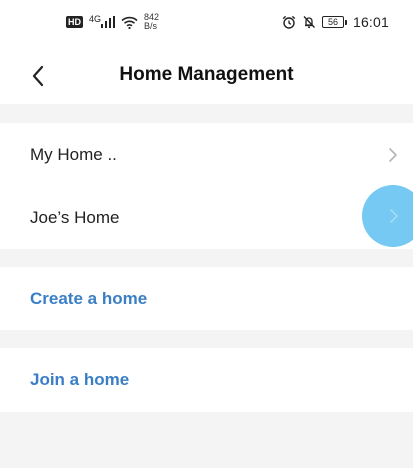 The image size is (413, 468). I want to click on join-home-label: Join a home, so click(80, 379).